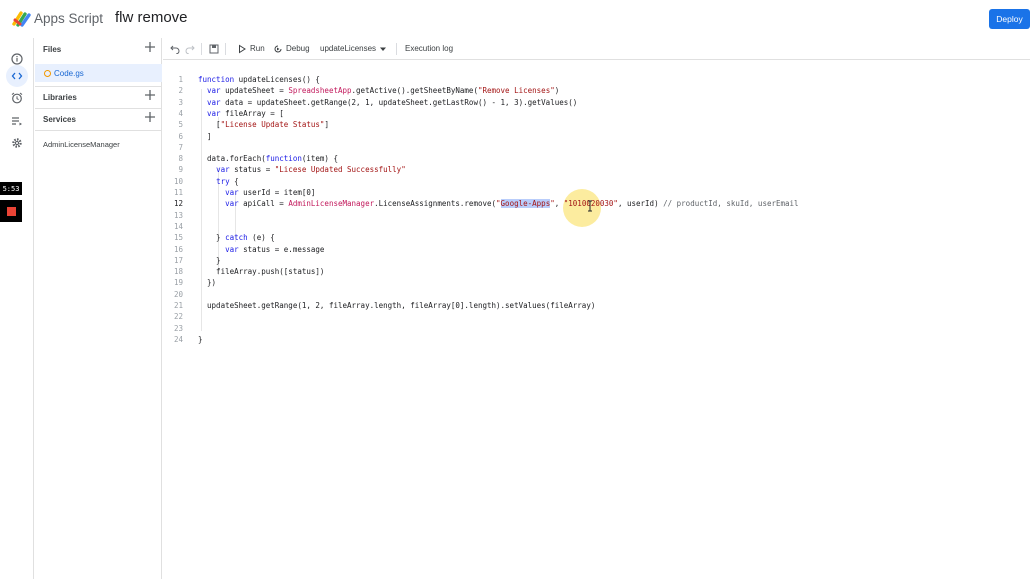 The height and width of the screenshot is (579, 1030). I want to click on code-icon, so click(17, 76).